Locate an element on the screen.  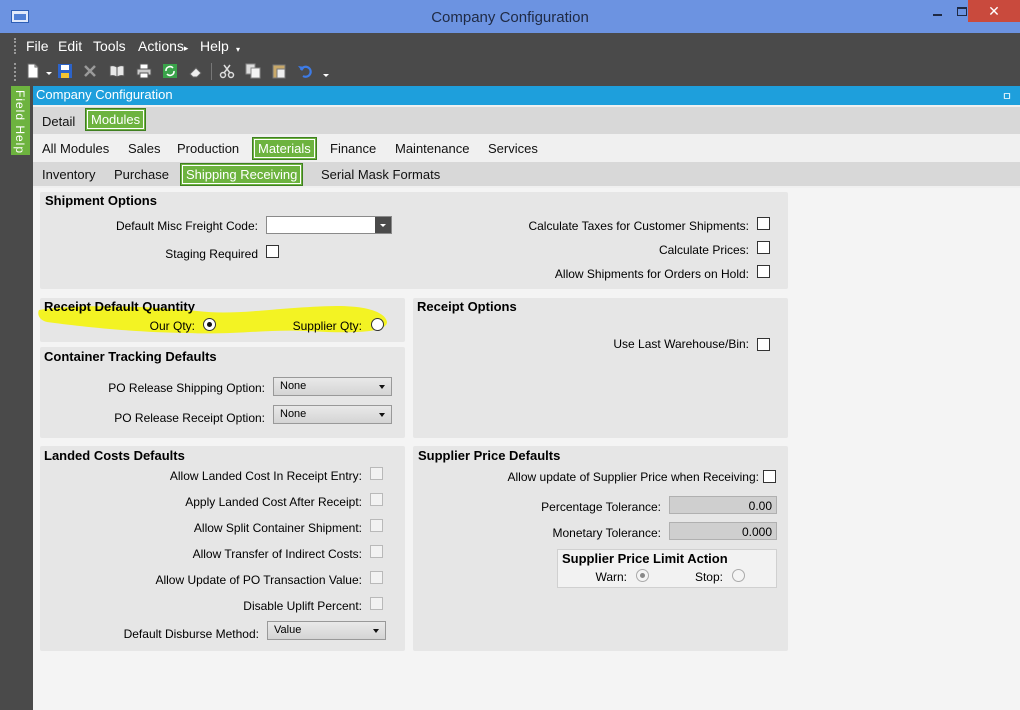
toolbar-grip is located at coordinates (15, 72).